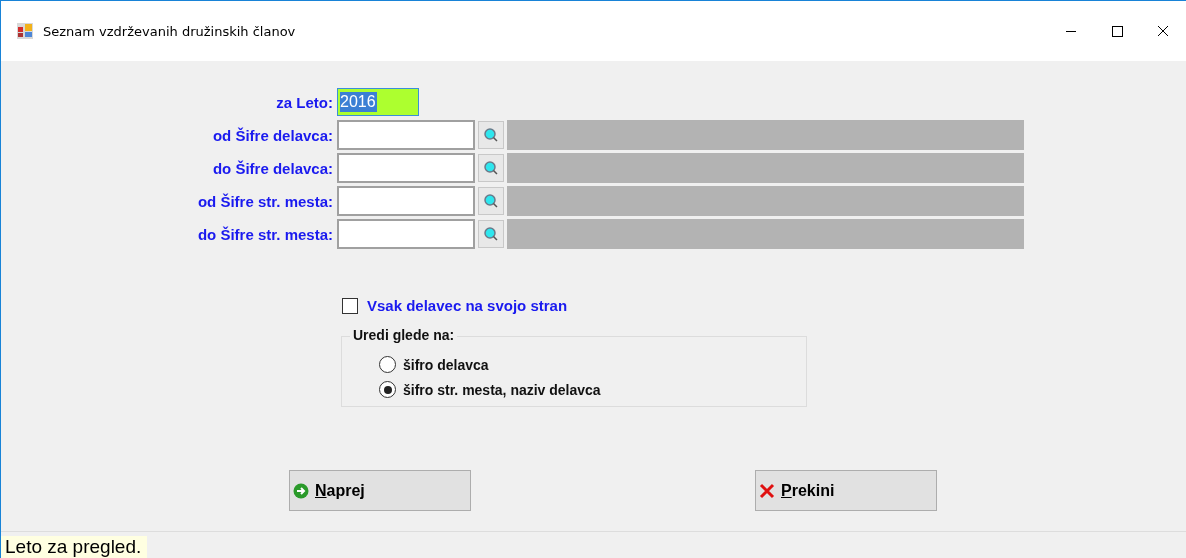  What do you see at coordinates (74, 547) in the screenshot?
I see `status-text: Leto za pregled.` at bounding box center [74, 547].